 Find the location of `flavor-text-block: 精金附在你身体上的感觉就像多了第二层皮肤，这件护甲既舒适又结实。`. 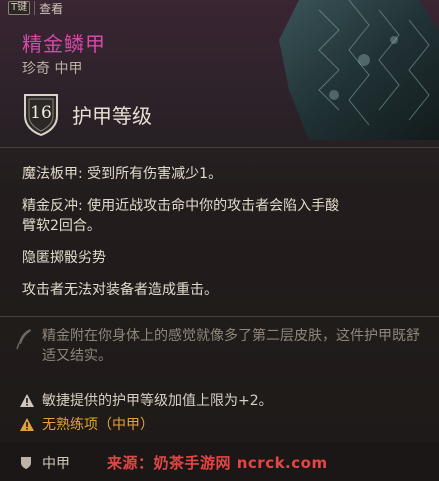

flavor-text-block: 精金附在你身体上的感觉就像多了第二层皮肤，这件护甲既舒适又结实。 is located at coordinates (220, 346).